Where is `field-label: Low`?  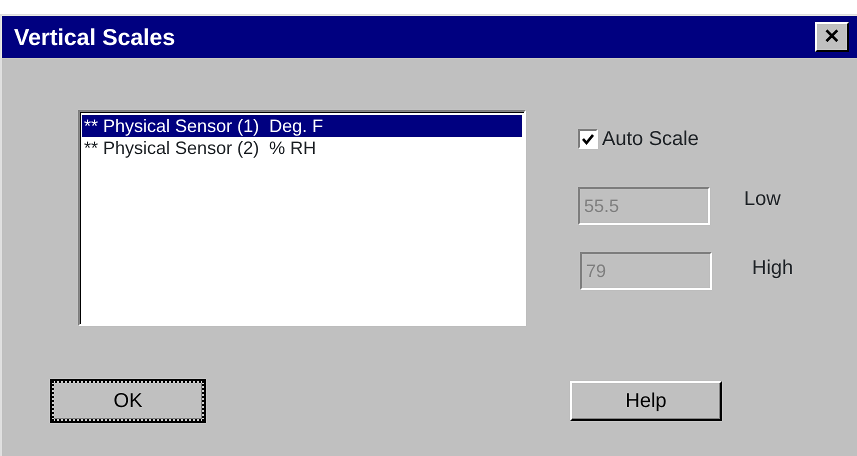 field-label: Low is located at coordinates (762, 199).